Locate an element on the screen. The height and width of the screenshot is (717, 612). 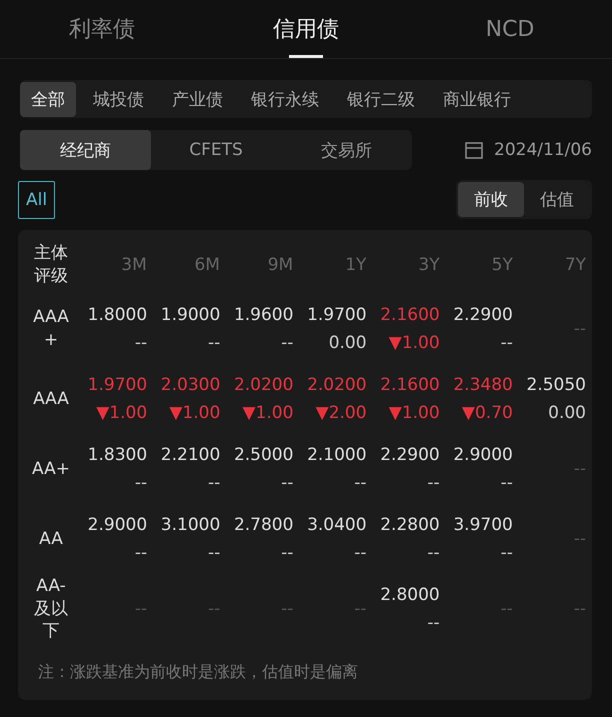
rate-value: 2.7800 is located at coordinates (264, 525).